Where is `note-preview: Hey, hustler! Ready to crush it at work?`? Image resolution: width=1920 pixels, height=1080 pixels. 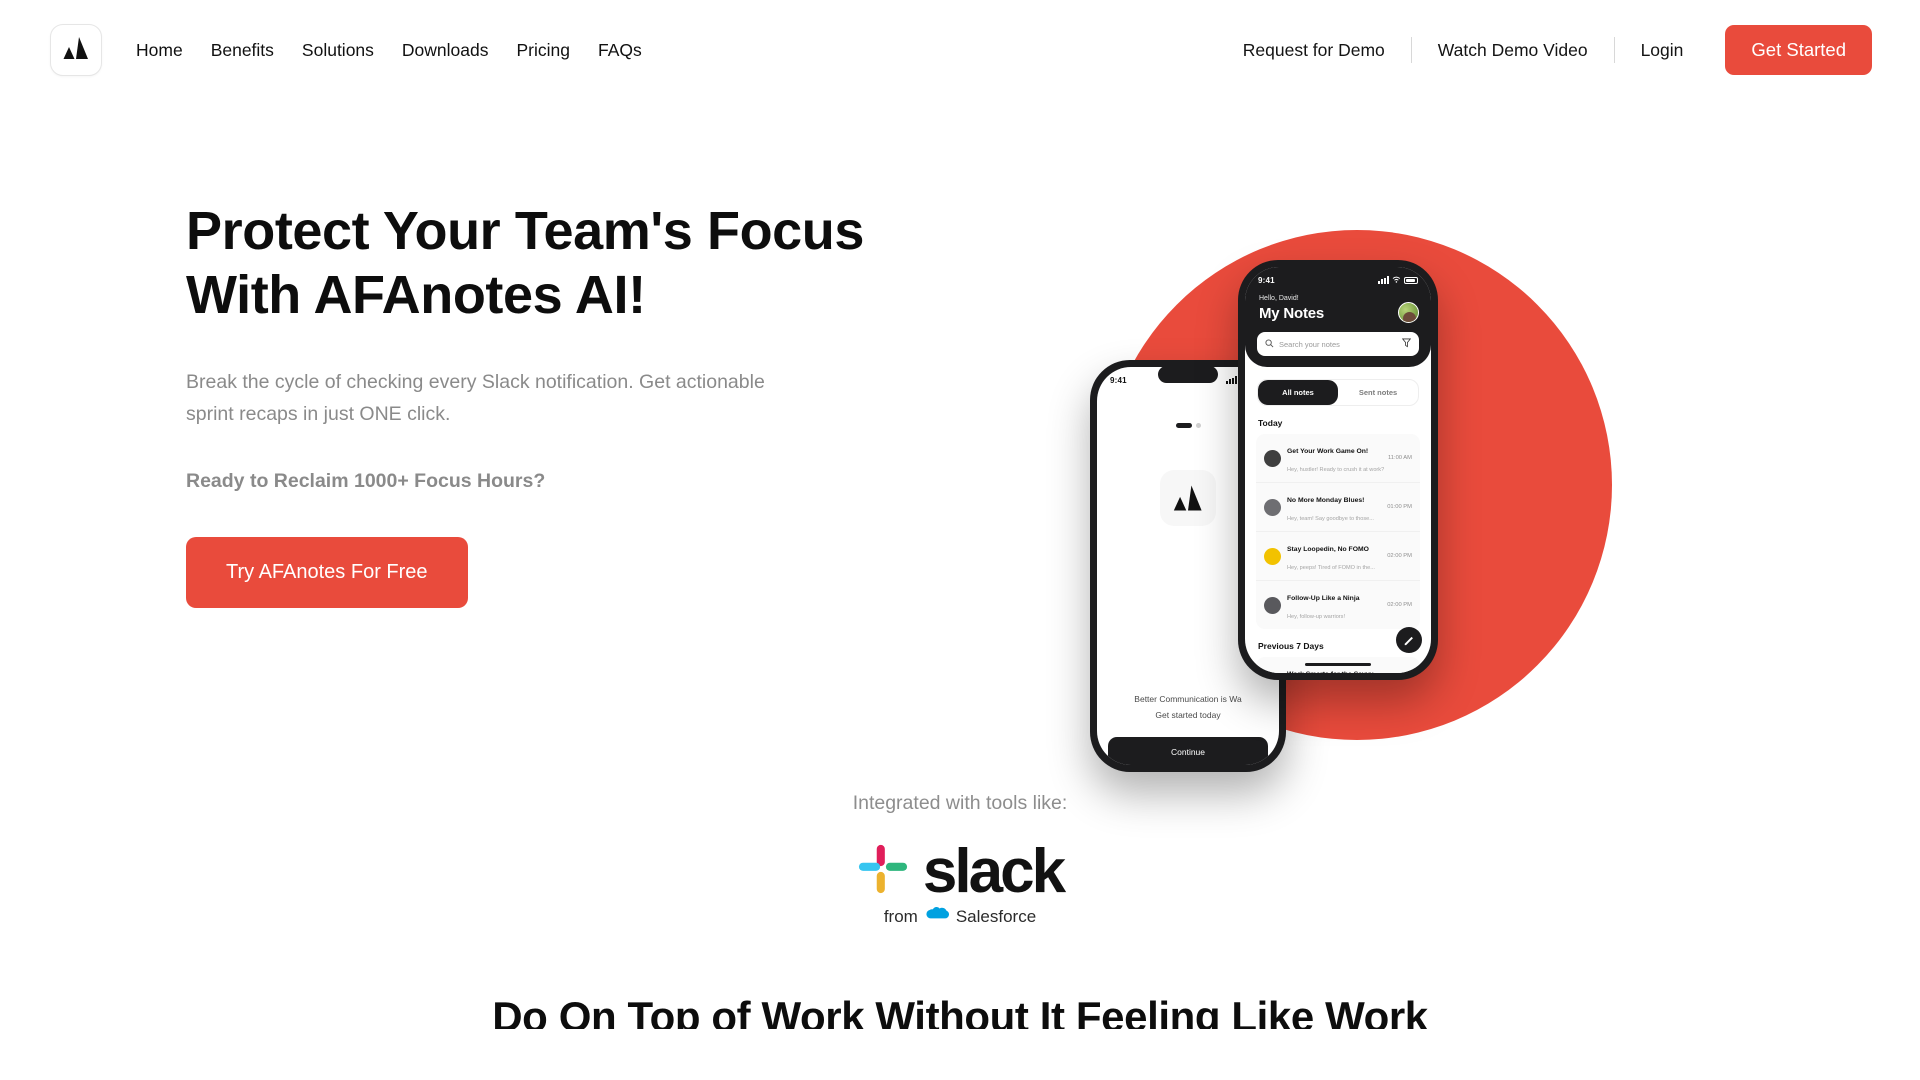 note-preview: Hey, hustler! Ready to crush it at work? is located at coordinates (1336, 470).